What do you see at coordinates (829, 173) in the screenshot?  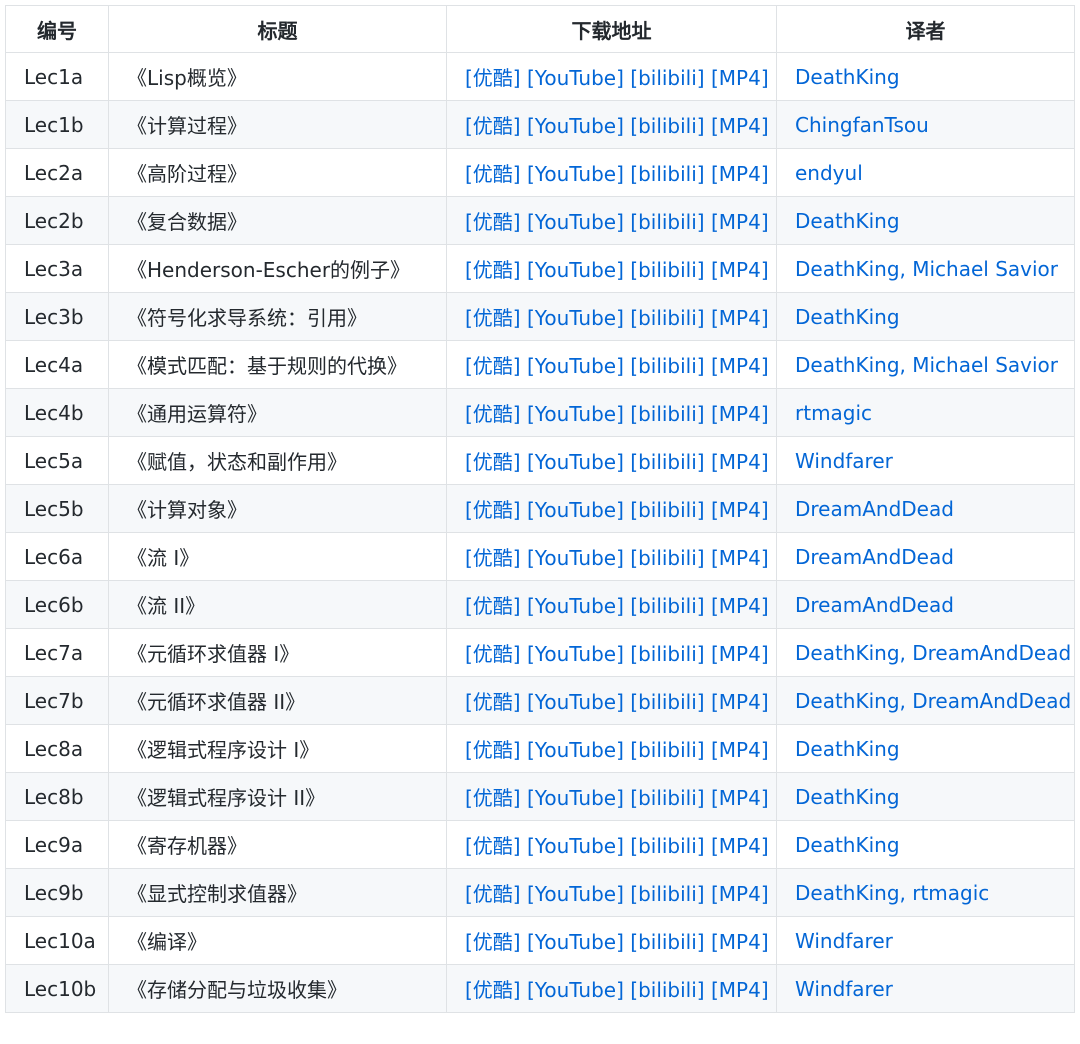 I see `translator-link: endyul` at bounding box center [829, 173].